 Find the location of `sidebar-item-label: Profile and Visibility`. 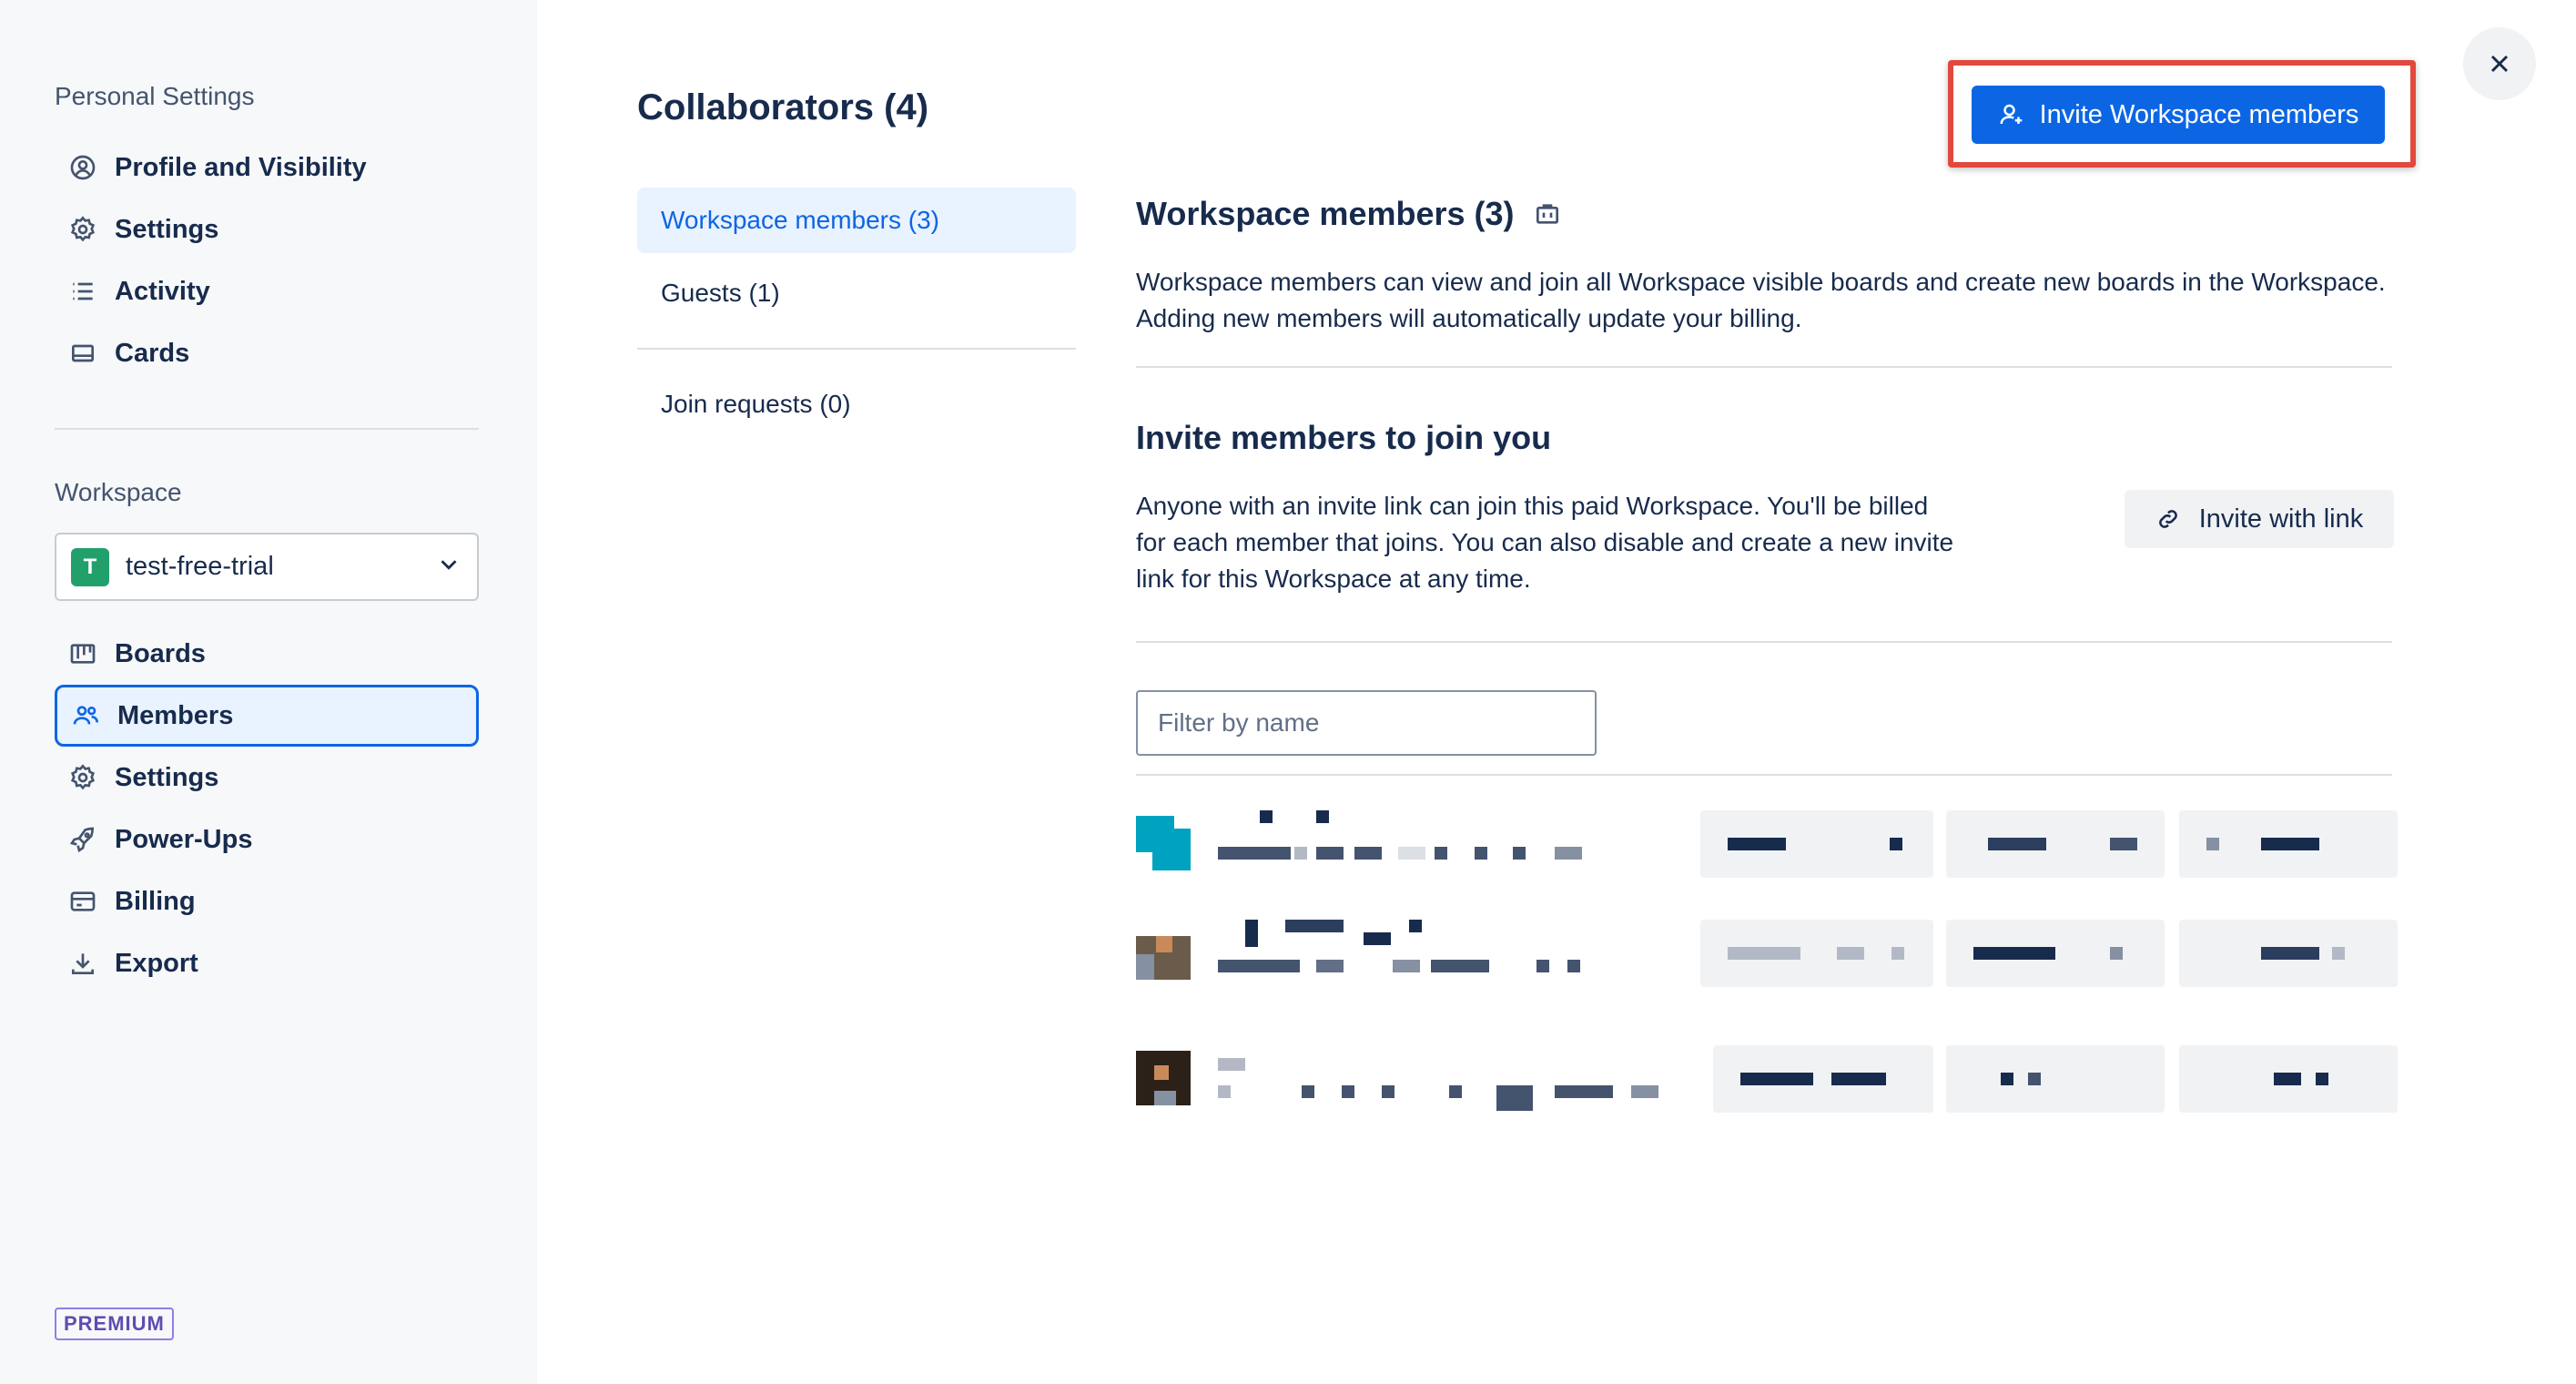

sidebar-item-label: Profile and Visibility is located at coordinates (241, 167).